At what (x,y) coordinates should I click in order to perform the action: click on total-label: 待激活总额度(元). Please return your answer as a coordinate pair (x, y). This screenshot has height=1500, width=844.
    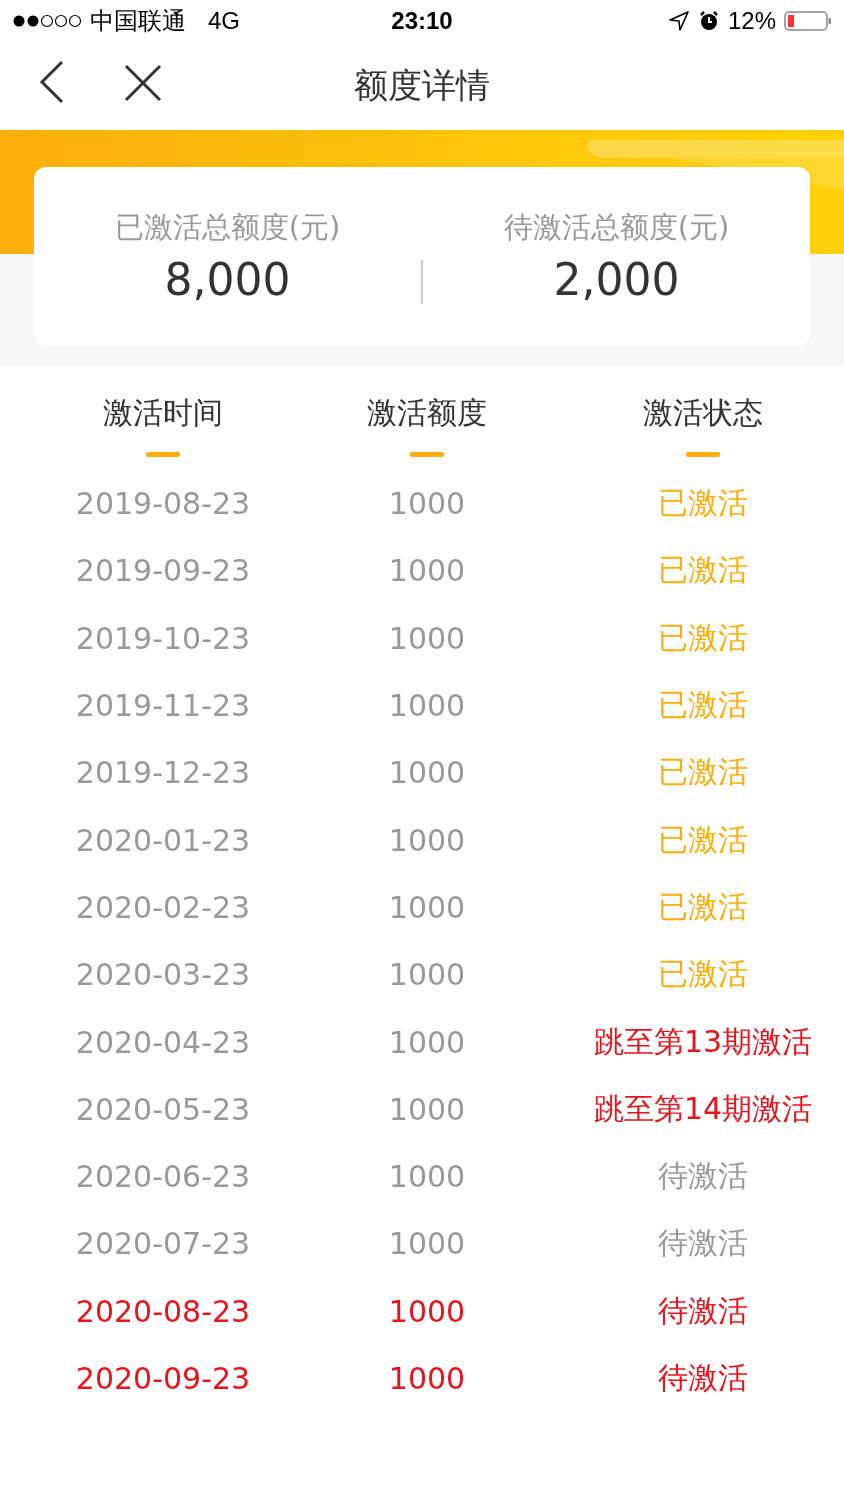
    Looking at the image, I should click on (616, 227).